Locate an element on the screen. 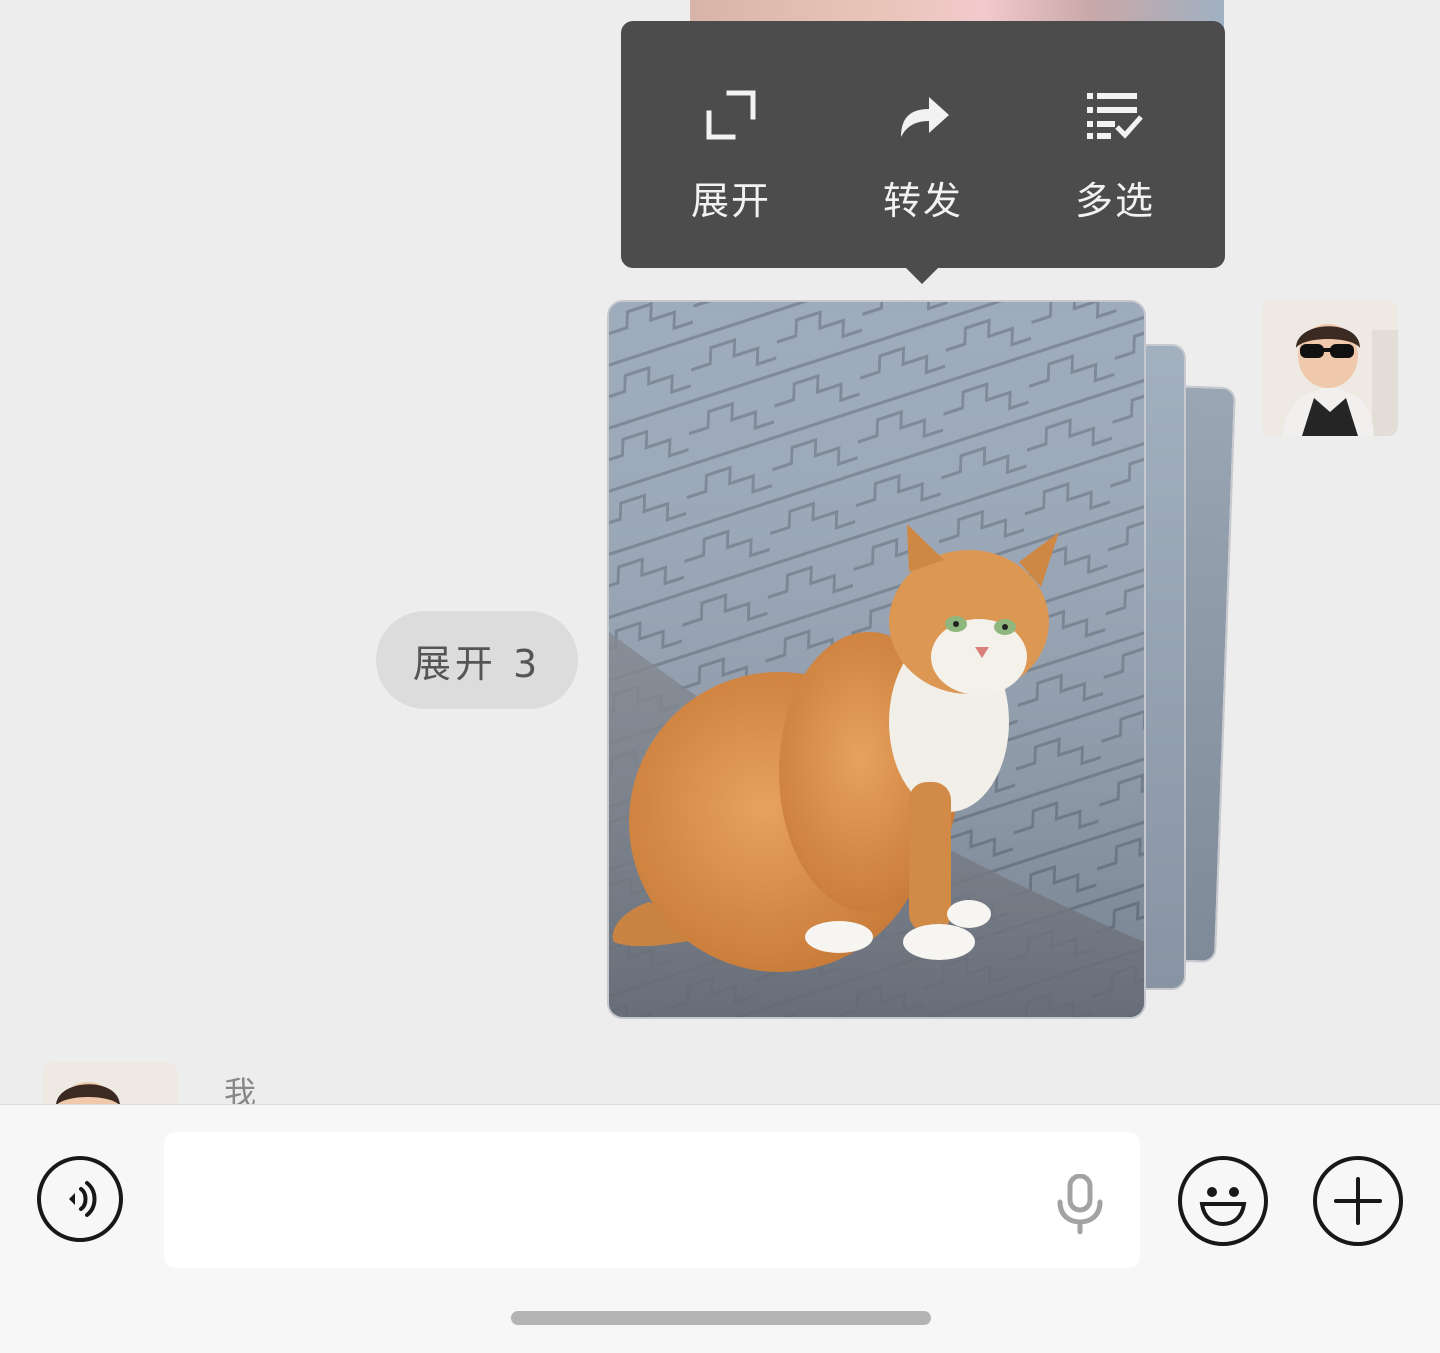 This screenshot has height=1353, width=1440. message-context-menu: 展开 转发 多选 is located at coordinates (923, 144).